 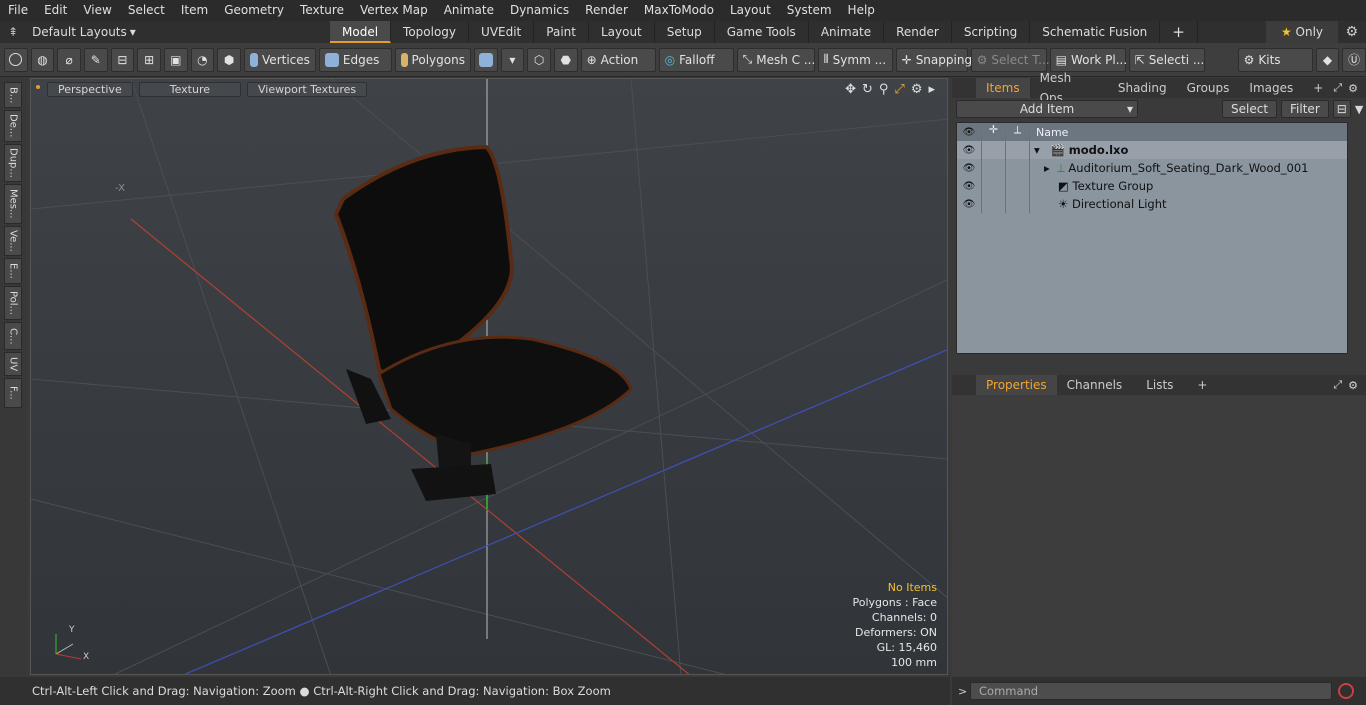 What do you see at coordinates (18, 10) in the screenshot?
I see `menu-file: File` at bounding box center [18, 10].